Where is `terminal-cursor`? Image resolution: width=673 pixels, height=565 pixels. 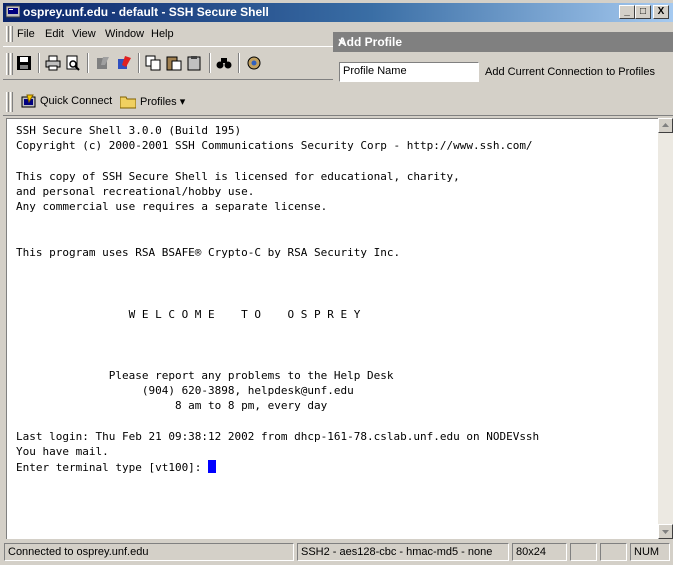
terminal-cursor is located at coordinates (212, 466).